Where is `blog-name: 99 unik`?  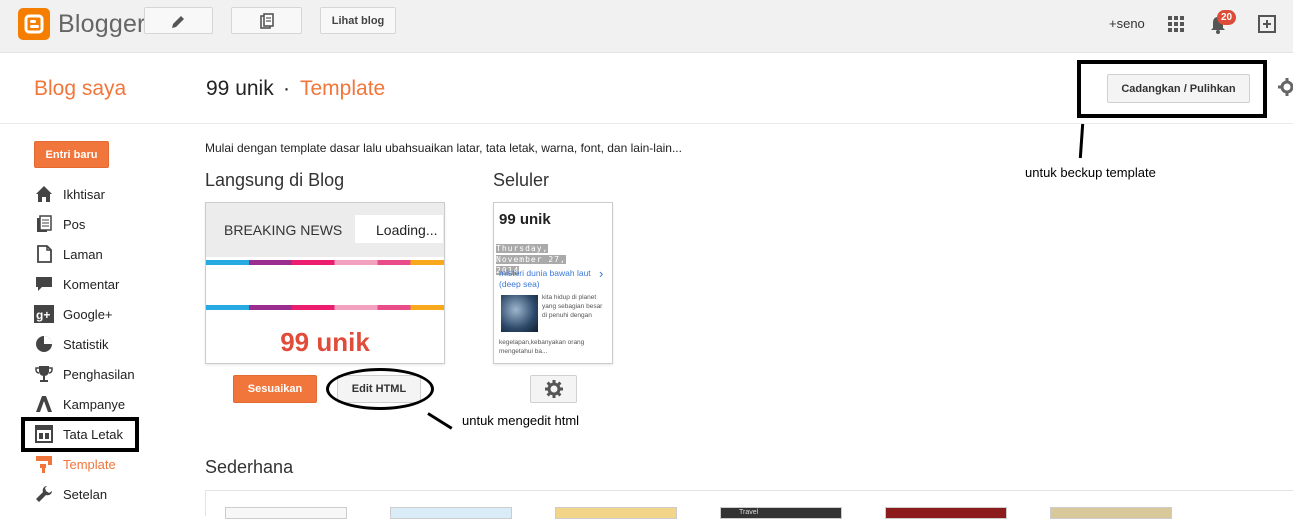 blog-name: 99 unik is located at coordinates (240, 89).